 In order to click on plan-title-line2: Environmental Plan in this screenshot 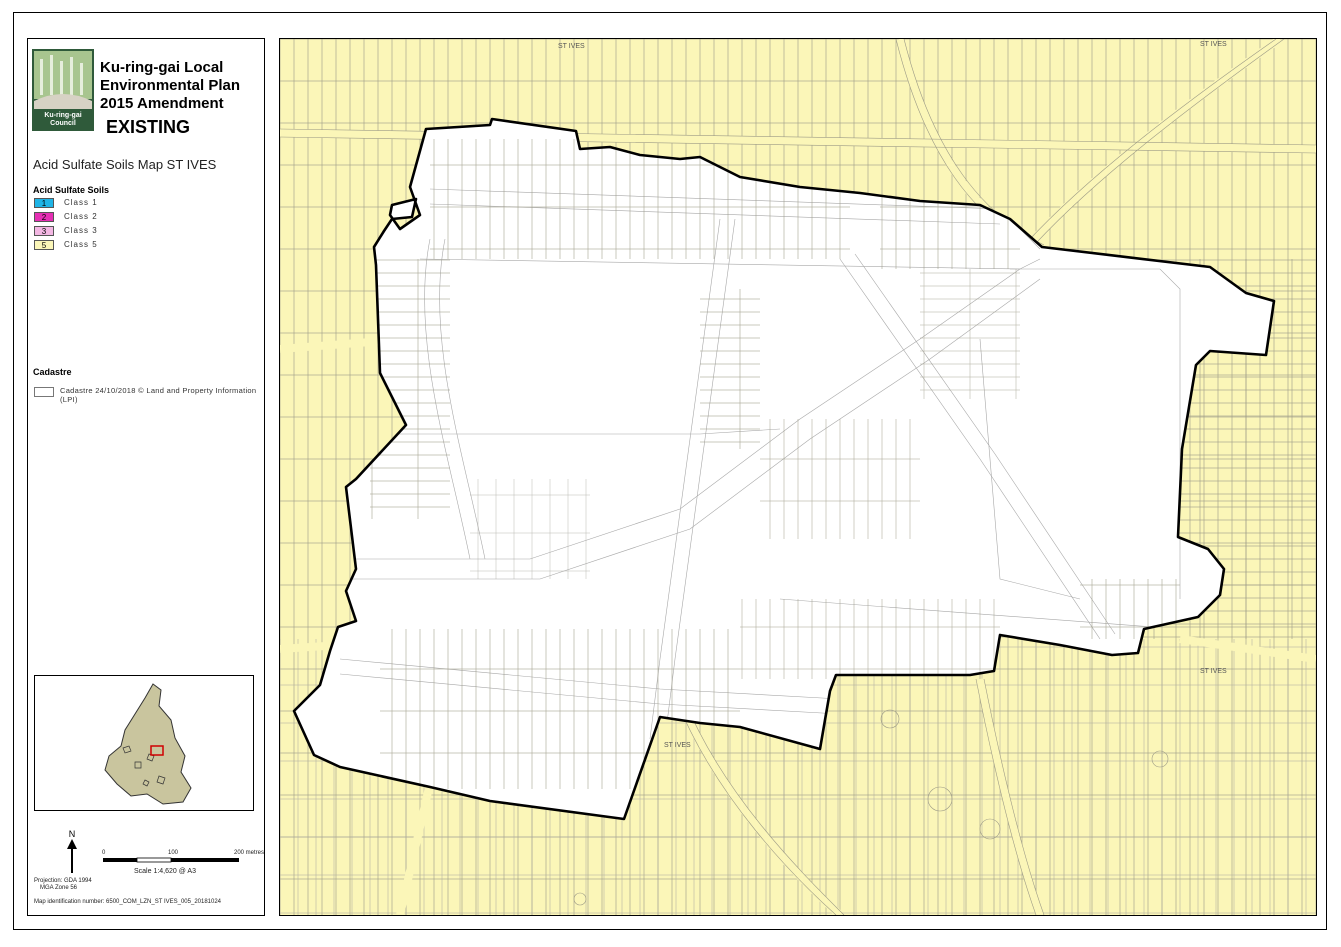, I will do `click(170, 85)`.